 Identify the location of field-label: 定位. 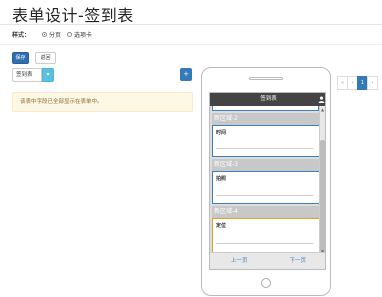
(221, 226).